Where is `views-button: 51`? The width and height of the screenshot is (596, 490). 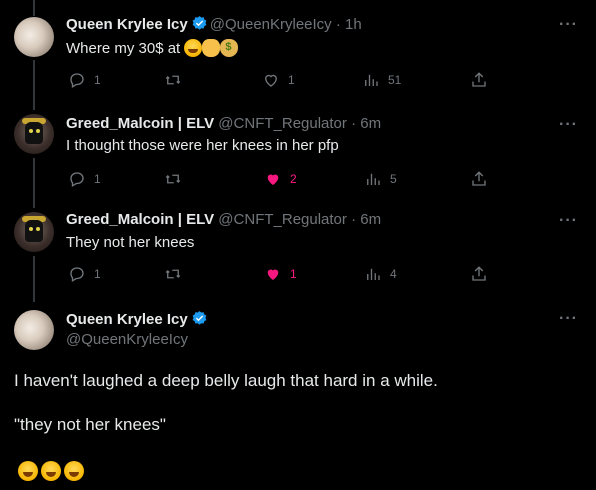 views-button: 51 is located at coordinates (381, 80).